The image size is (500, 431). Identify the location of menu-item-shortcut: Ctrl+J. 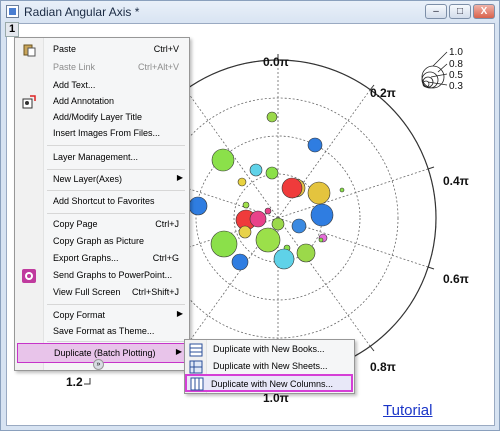
(167, 224).